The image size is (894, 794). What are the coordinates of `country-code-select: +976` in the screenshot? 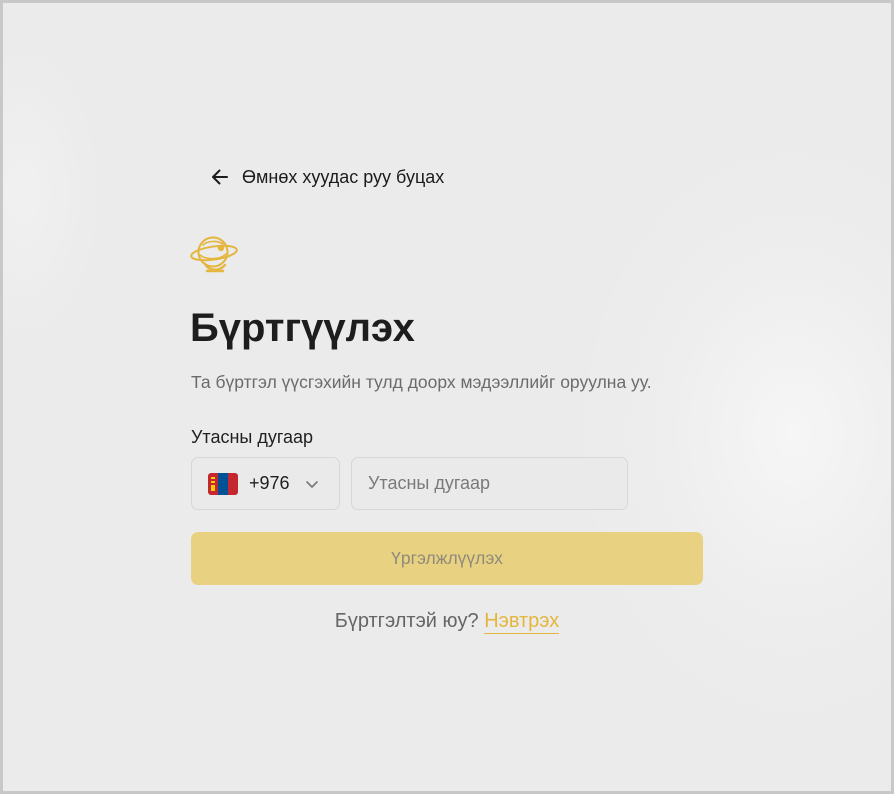 It's located at (265, 483).